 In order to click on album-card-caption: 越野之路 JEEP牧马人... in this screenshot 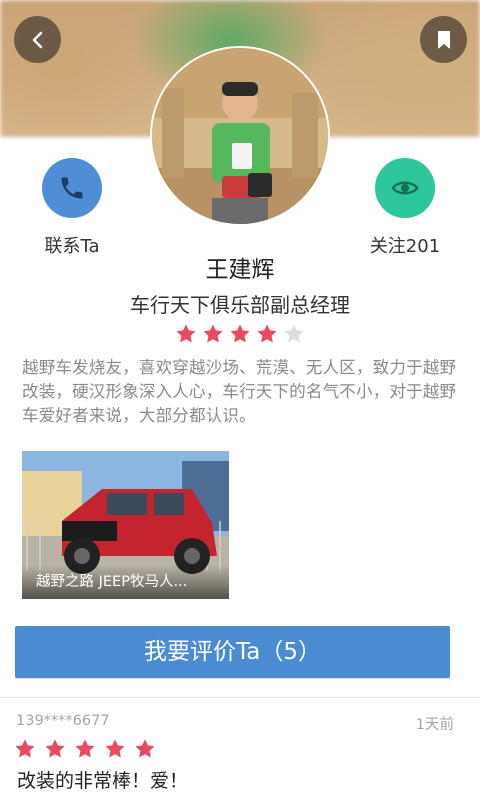, I will do `click(125, 582)`.